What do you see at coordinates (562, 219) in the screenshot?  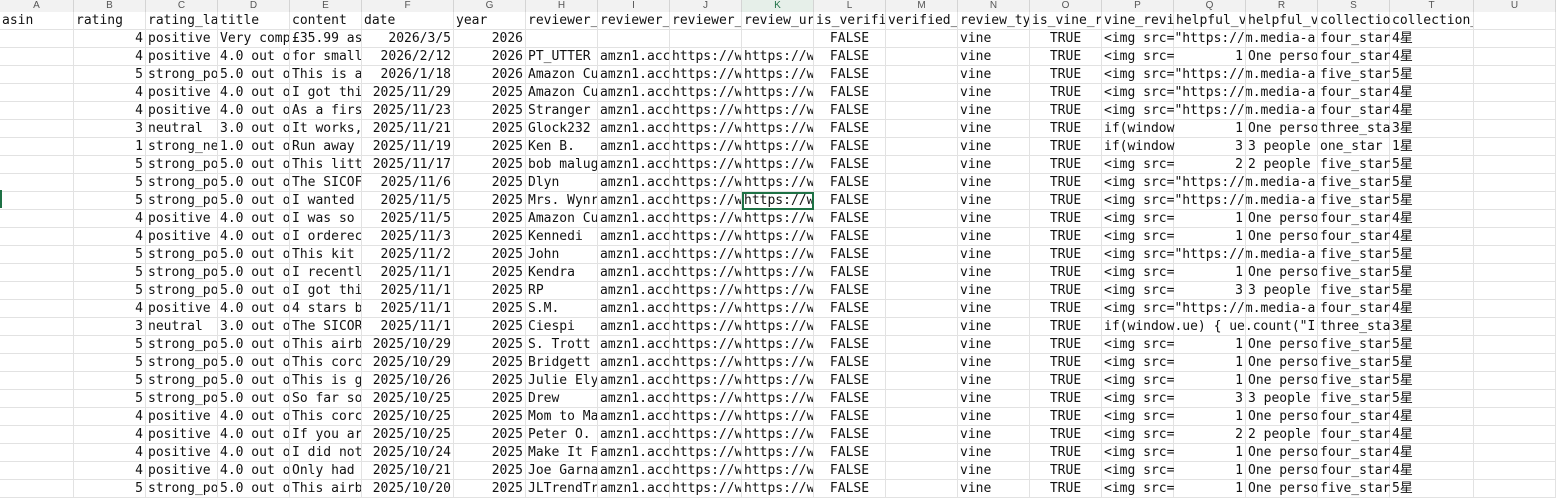 I see `table-cell: Amazon Cu` at bounding box center [562, 219].